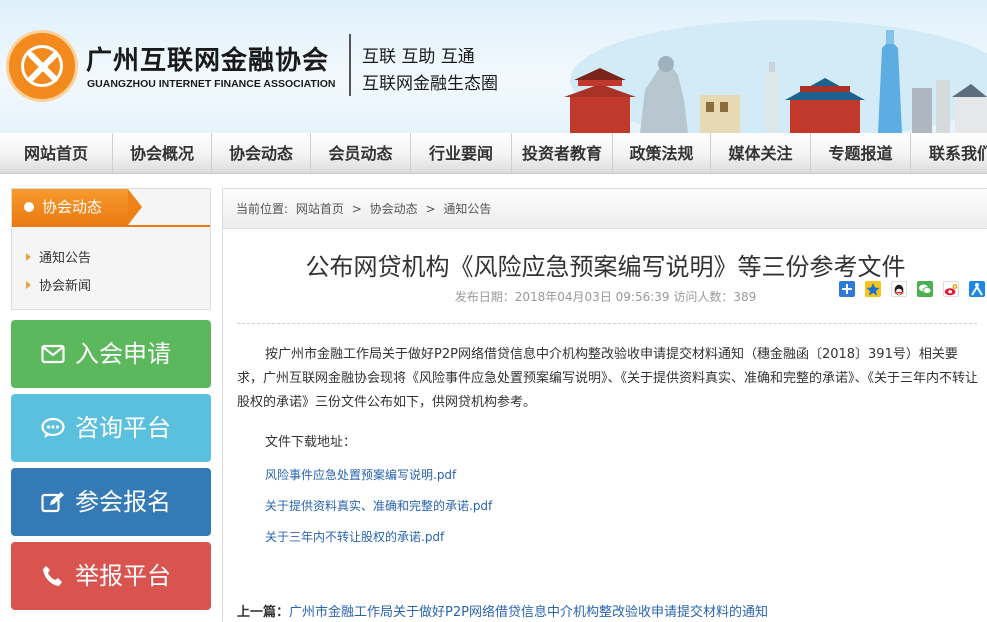  I want to click on guangzhou-skyline-illustration, so click(775, 76).